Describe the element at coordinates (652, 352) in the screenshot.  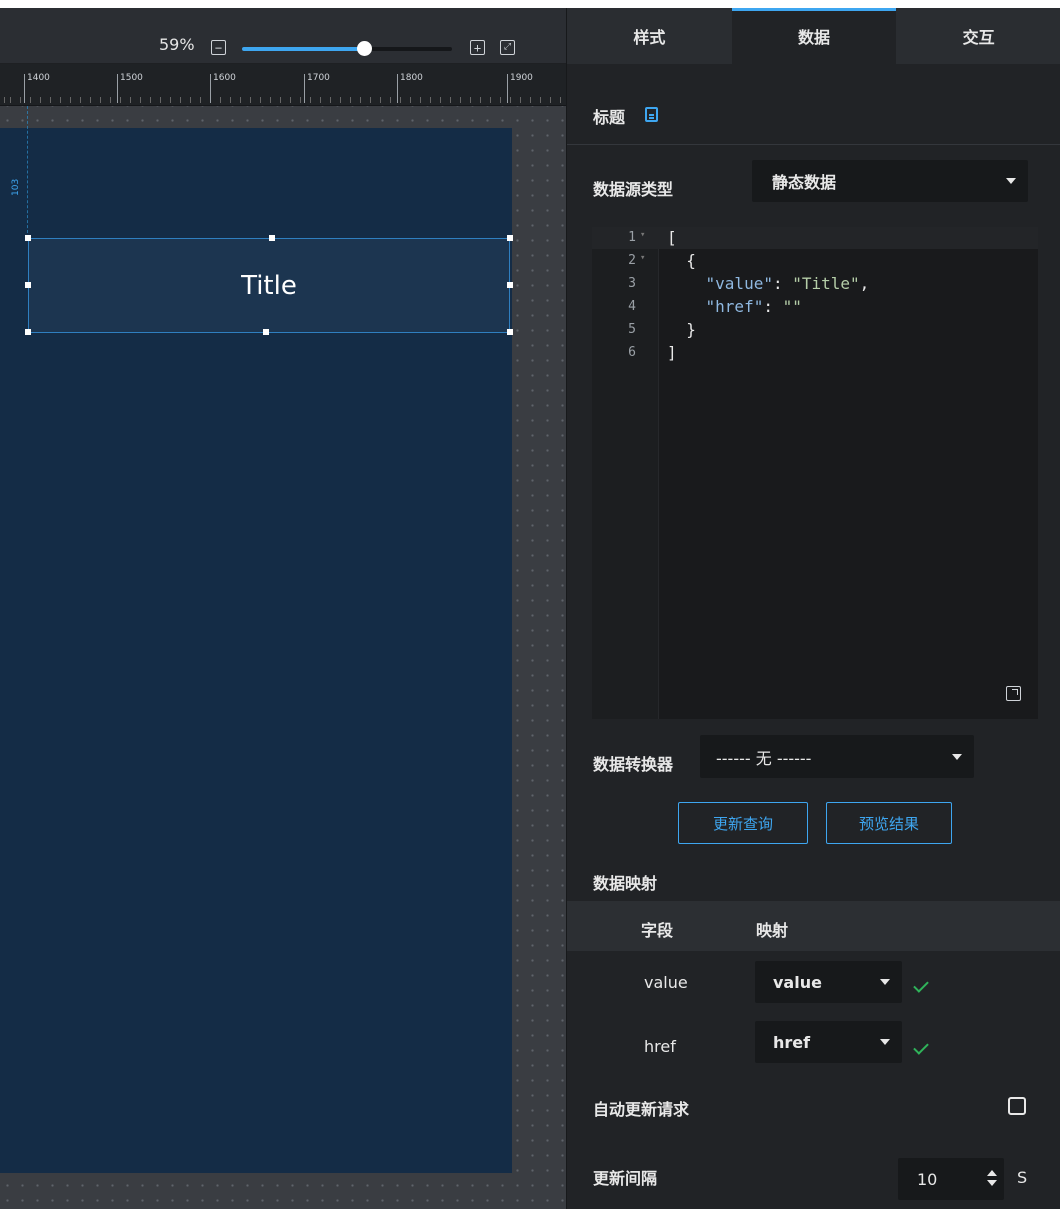
I see `code-line: 6 ]` at that location.